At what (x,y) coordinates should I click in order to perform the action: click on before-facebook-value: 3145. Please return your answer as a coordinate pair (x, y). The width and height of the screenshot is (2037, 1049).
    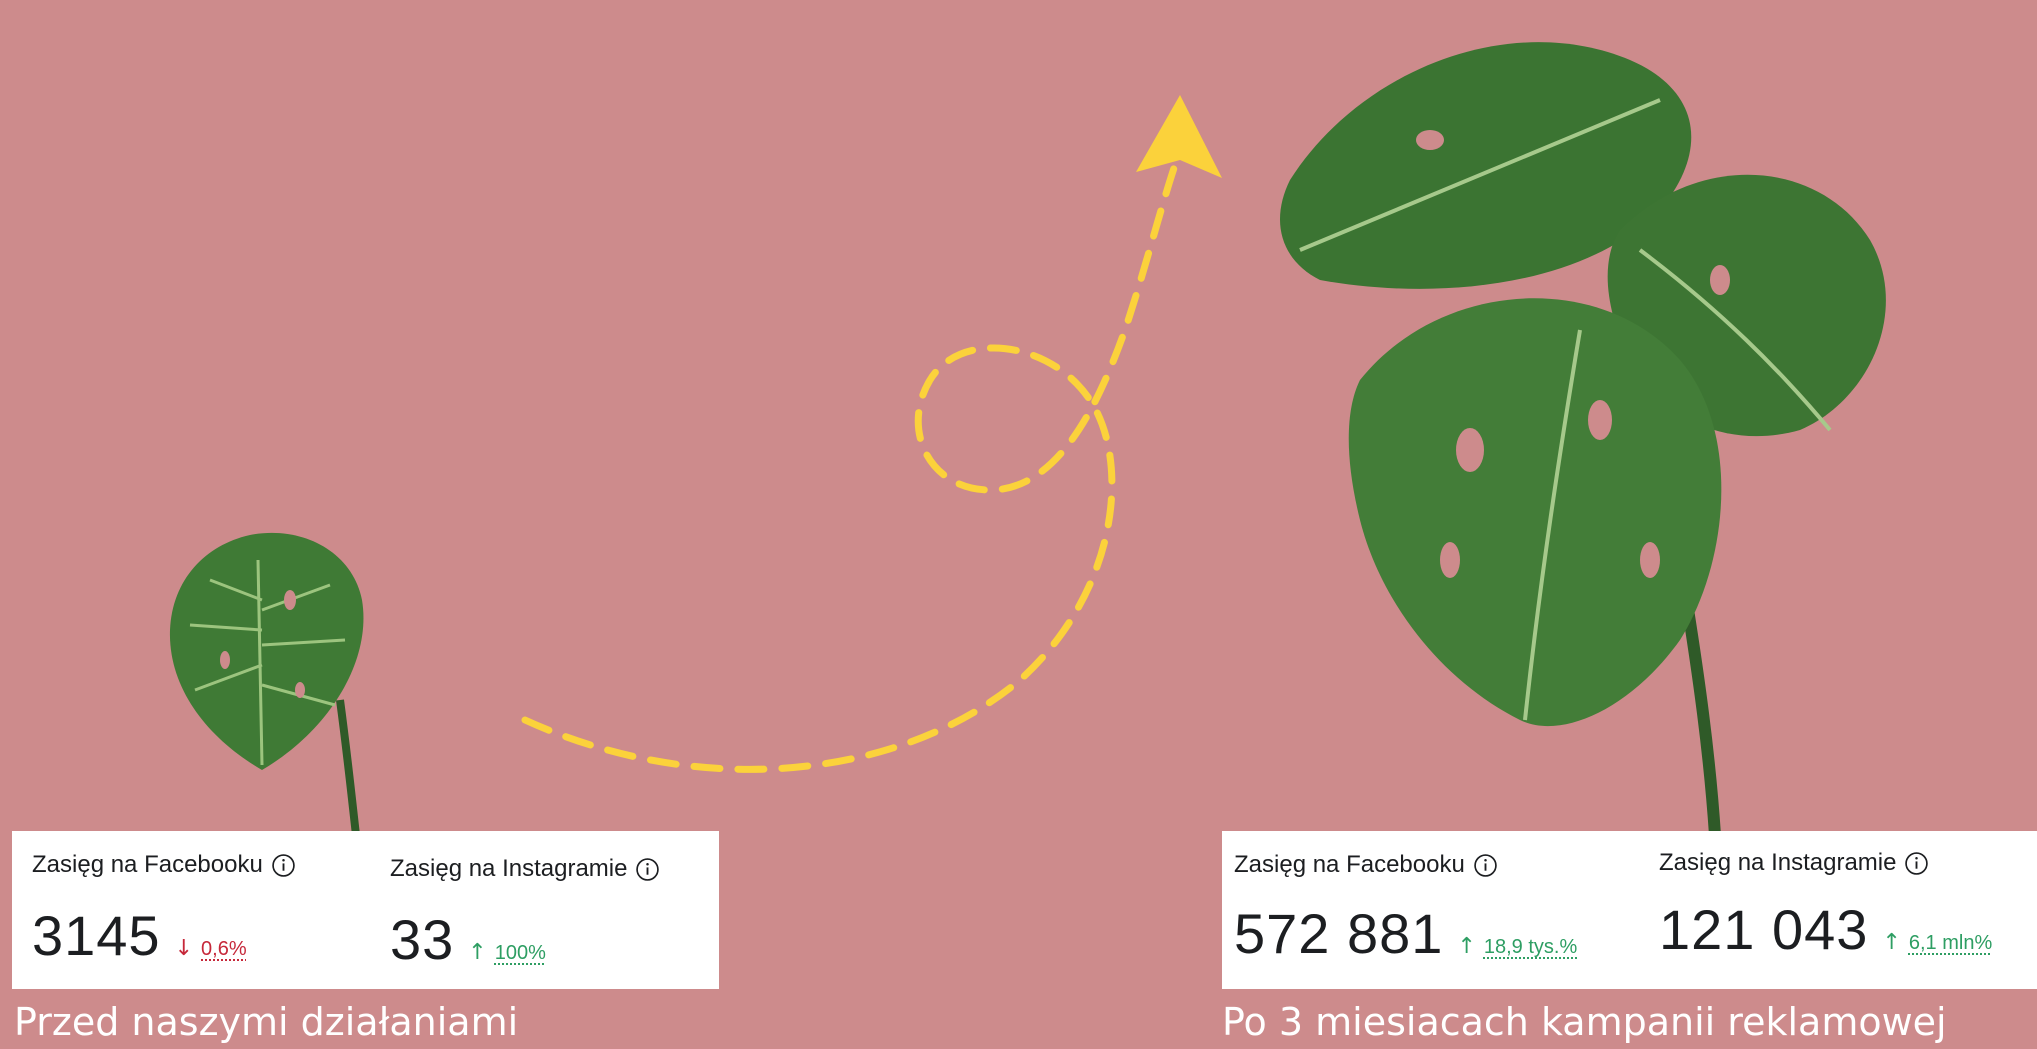
    Looking at the image, I should click on (96, 935).